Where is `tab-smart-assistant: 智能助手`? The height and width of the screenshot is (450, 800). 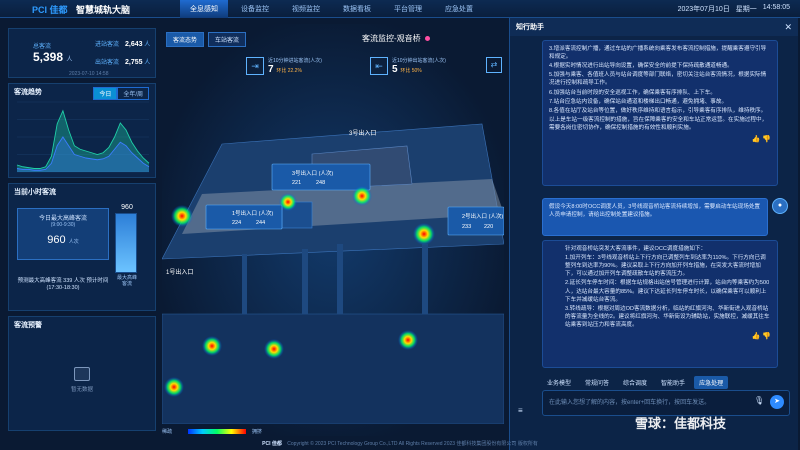
tab-smart-assistant: 智能助手 is located at coordinates (673, 382).